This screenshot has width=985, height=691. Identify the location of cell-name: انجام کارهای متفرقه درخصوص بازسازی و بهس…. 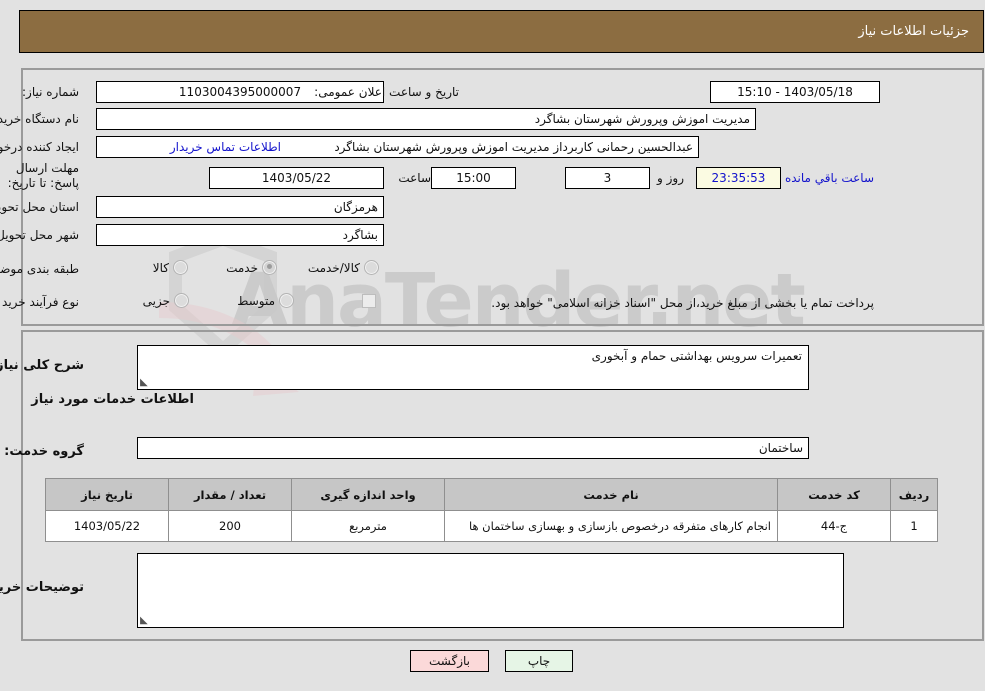
(612, 526).